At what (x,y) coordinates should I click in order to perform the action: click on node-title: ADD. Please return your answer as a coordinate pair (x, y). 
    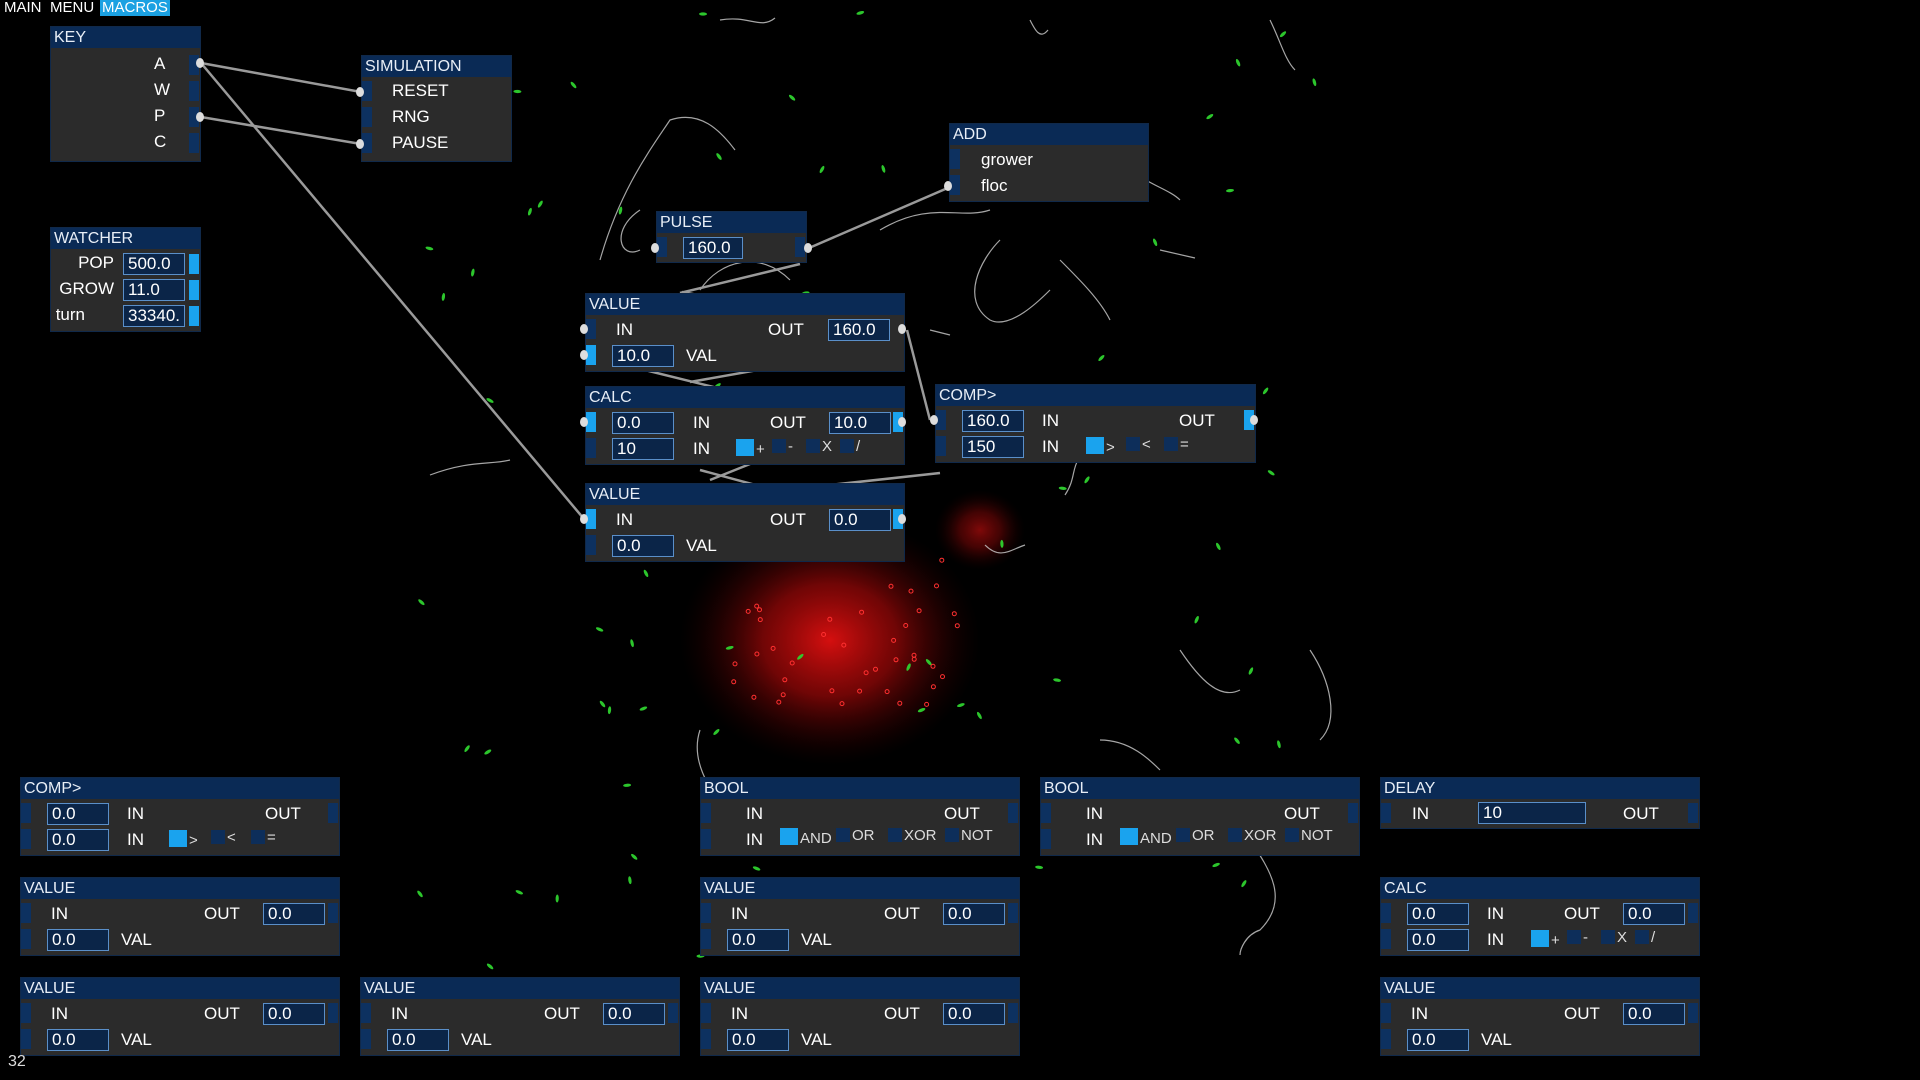
    Looking at the image, I should click on (1049, 134).